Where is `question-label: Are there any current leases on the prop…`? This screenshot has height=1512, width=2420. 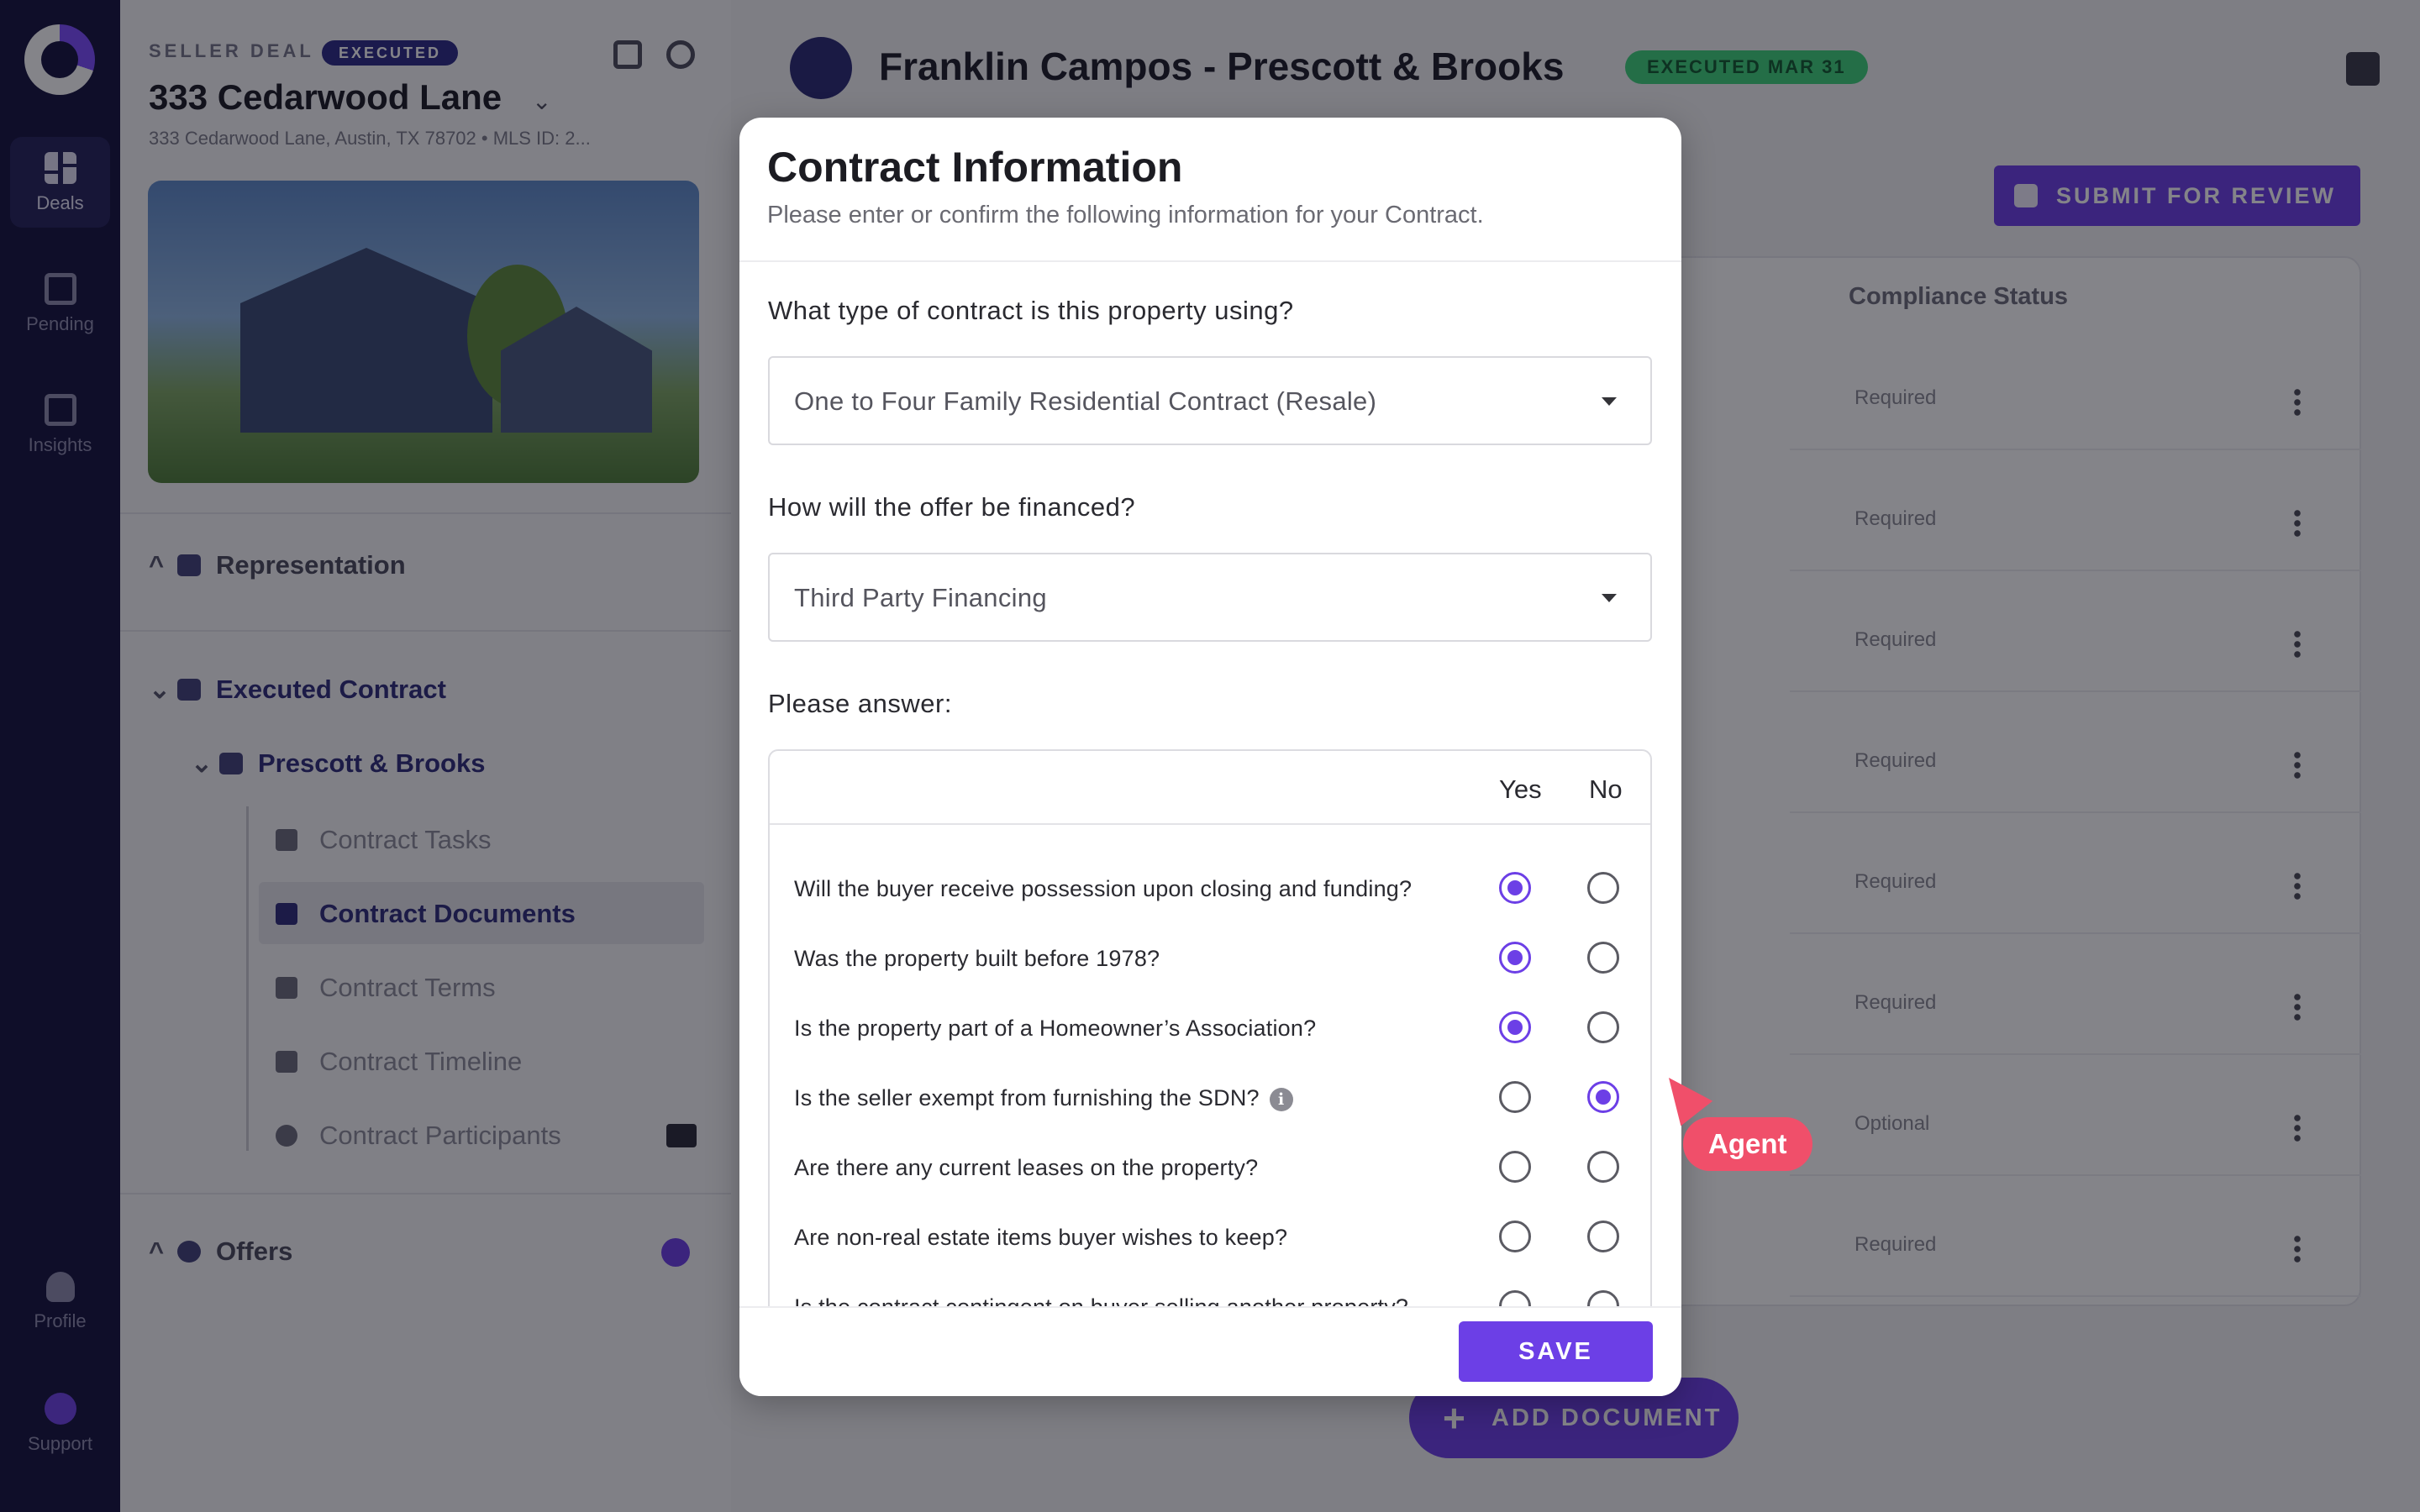 question-label: Are there any current leases on the prop… is located at coordinates (1026, 1167).